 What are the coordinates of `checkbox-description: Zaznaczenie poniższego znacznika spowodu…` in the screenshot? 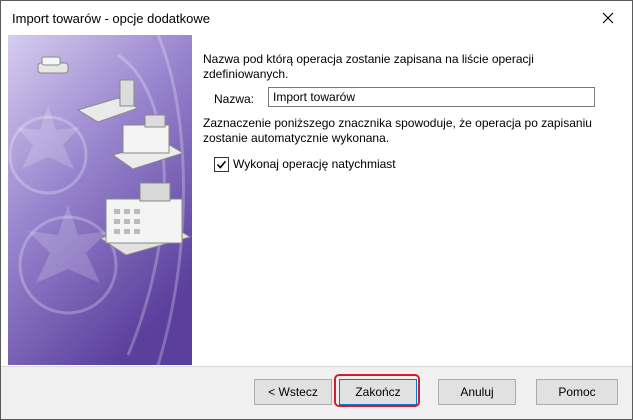 It's located at (397, 130).